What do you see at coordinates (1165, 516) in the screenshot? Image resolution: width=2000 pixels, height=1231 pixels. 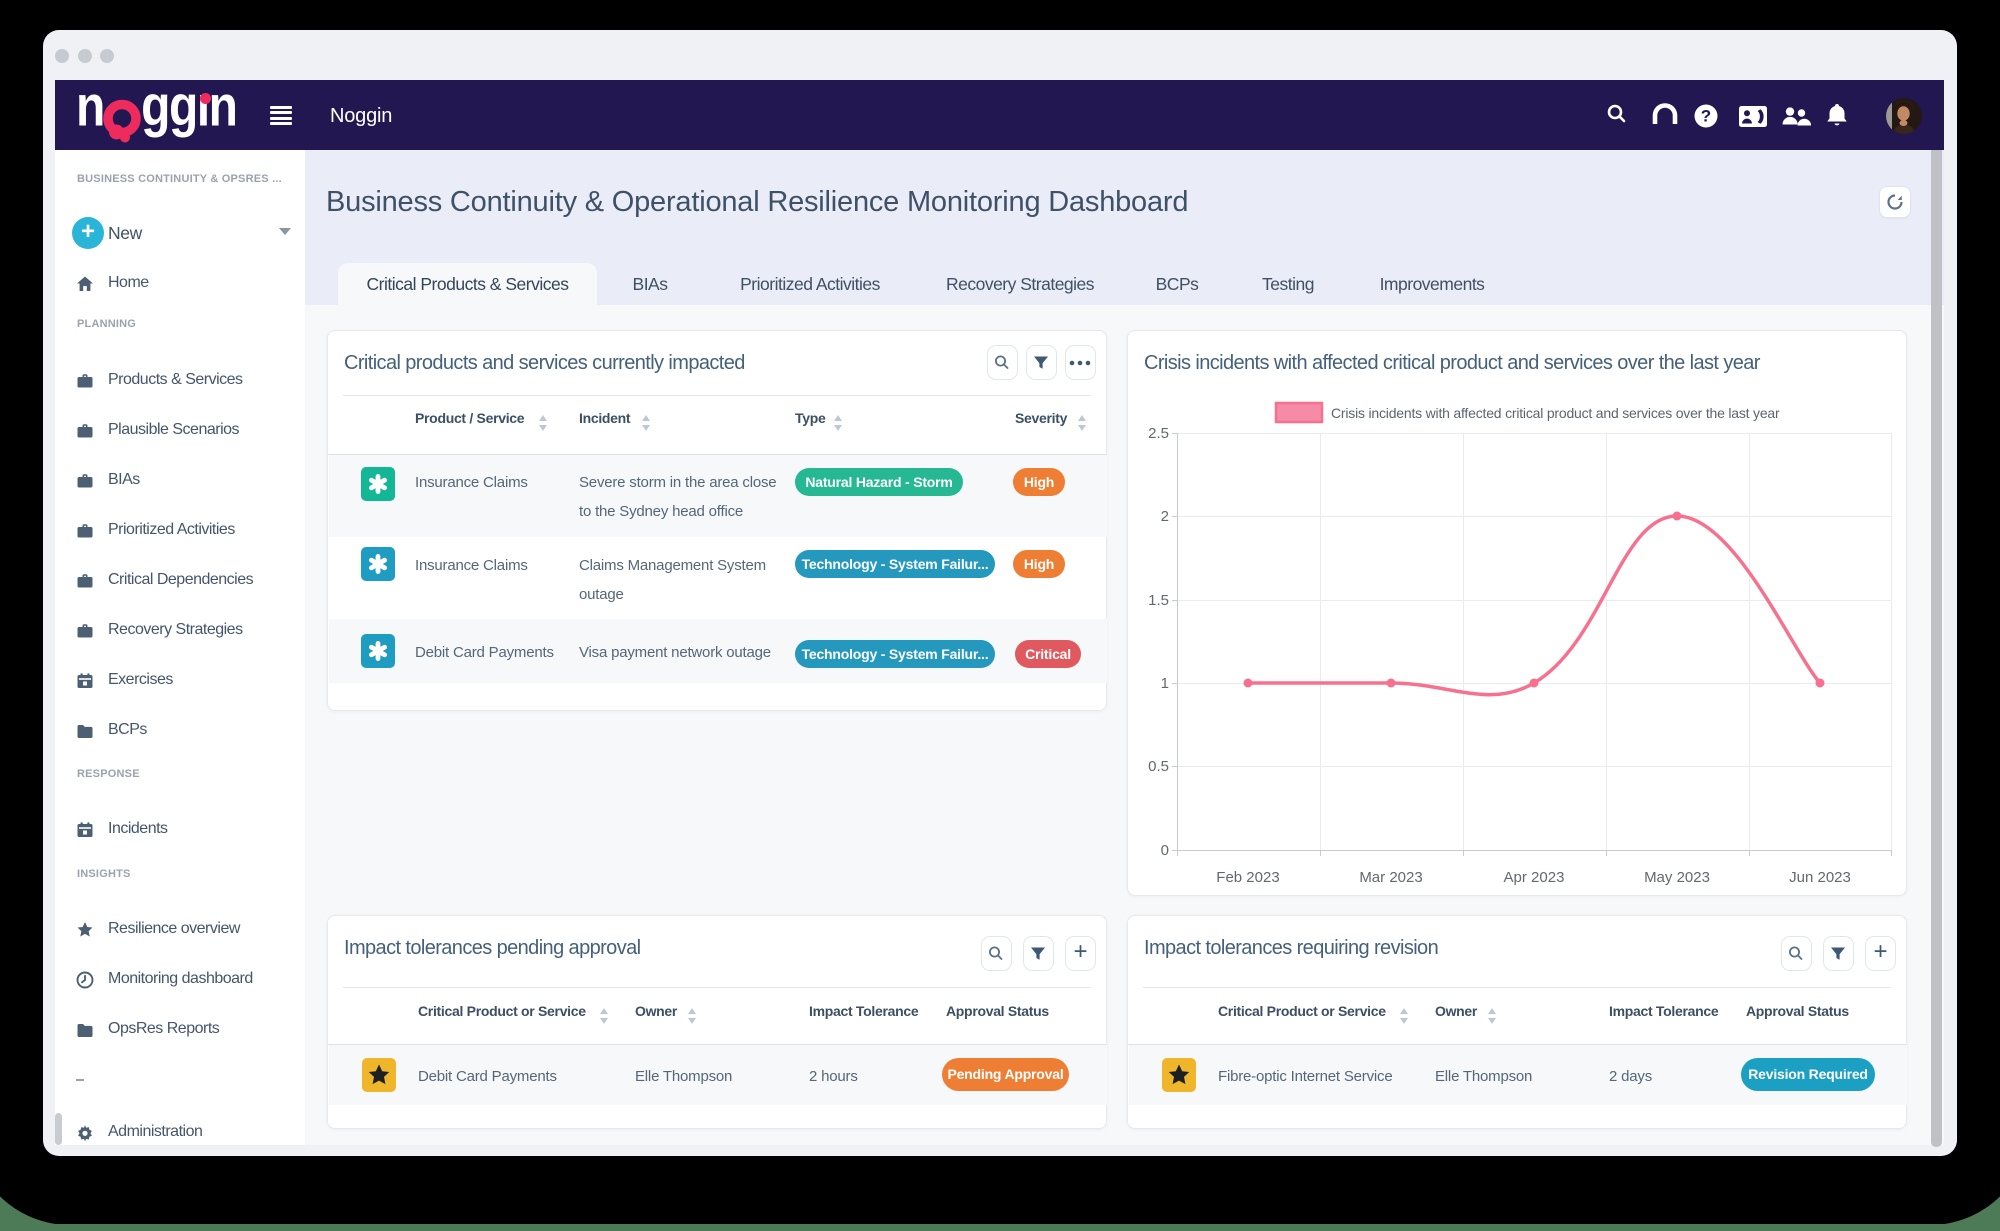 I see `svg-text: 2` at bounding box center [1165, 516].